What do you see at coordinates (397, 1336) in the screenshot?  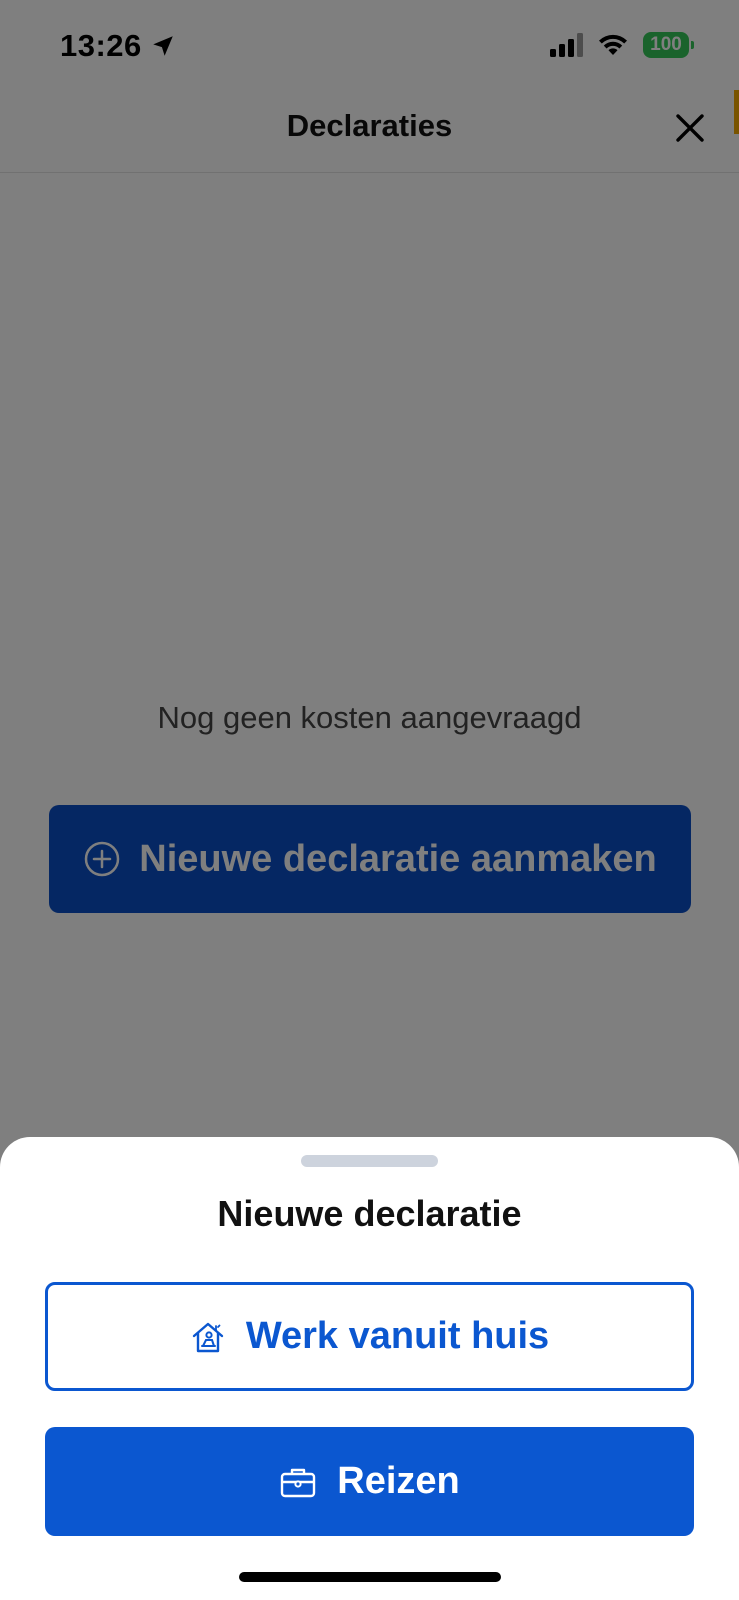 I see `work-from-home-label: Werk vanuit huis` at bounding box center [397, 1336].